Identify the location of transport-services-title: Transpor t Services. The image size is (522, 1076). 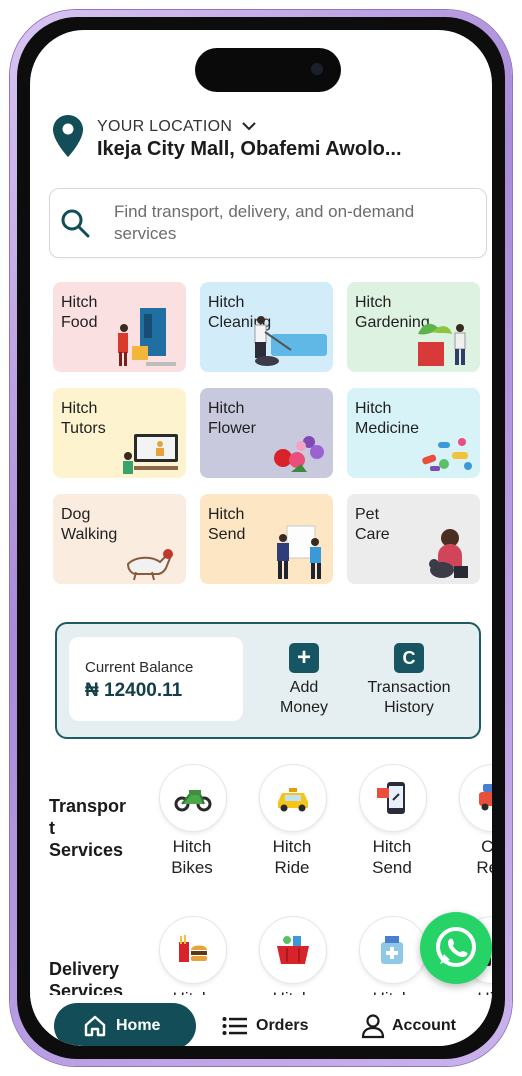
(88, 828).